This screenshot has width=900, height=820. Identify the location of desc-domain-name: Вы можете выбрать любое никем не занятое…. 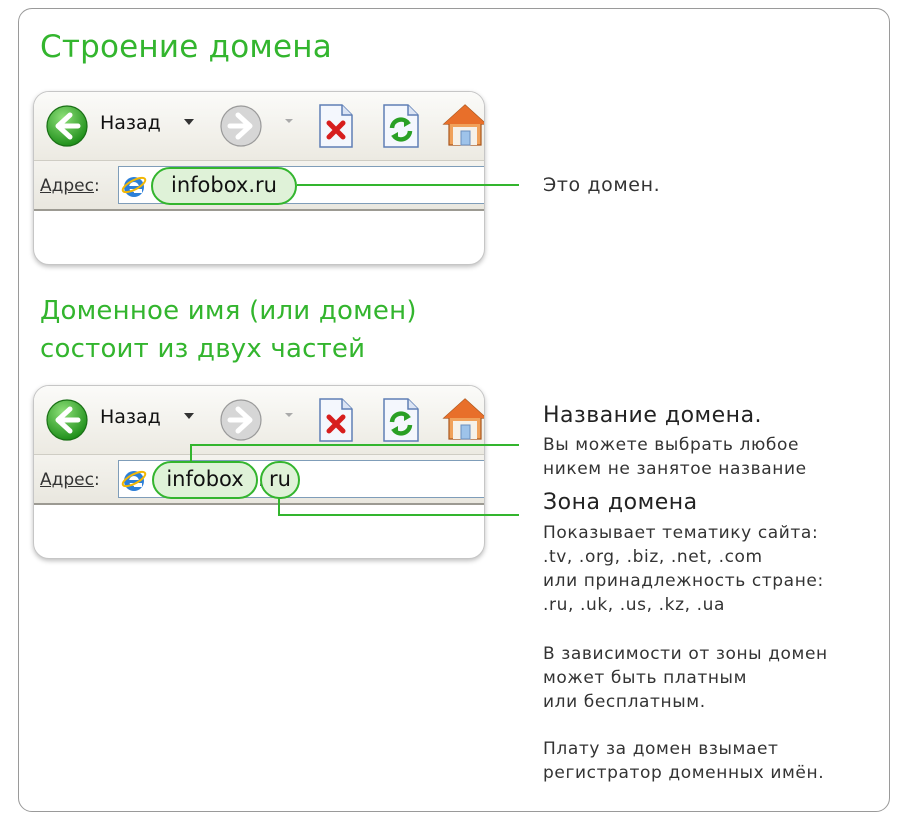
(675, 457).